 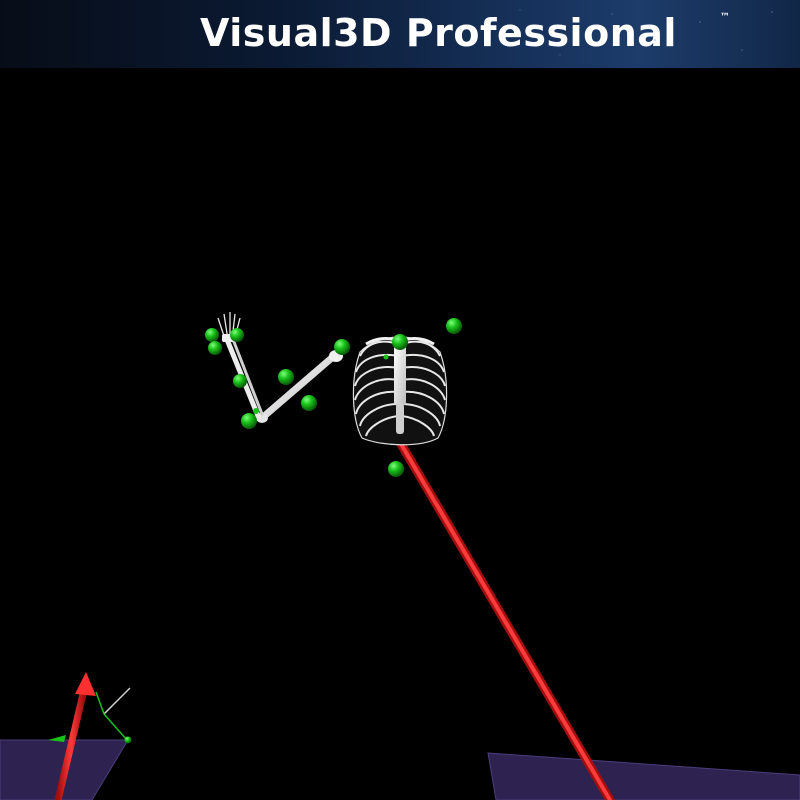 What do you see at coordinates (454, 326) in the screenshot?
I see `marker-acromion` at bounding box center [454, 326].